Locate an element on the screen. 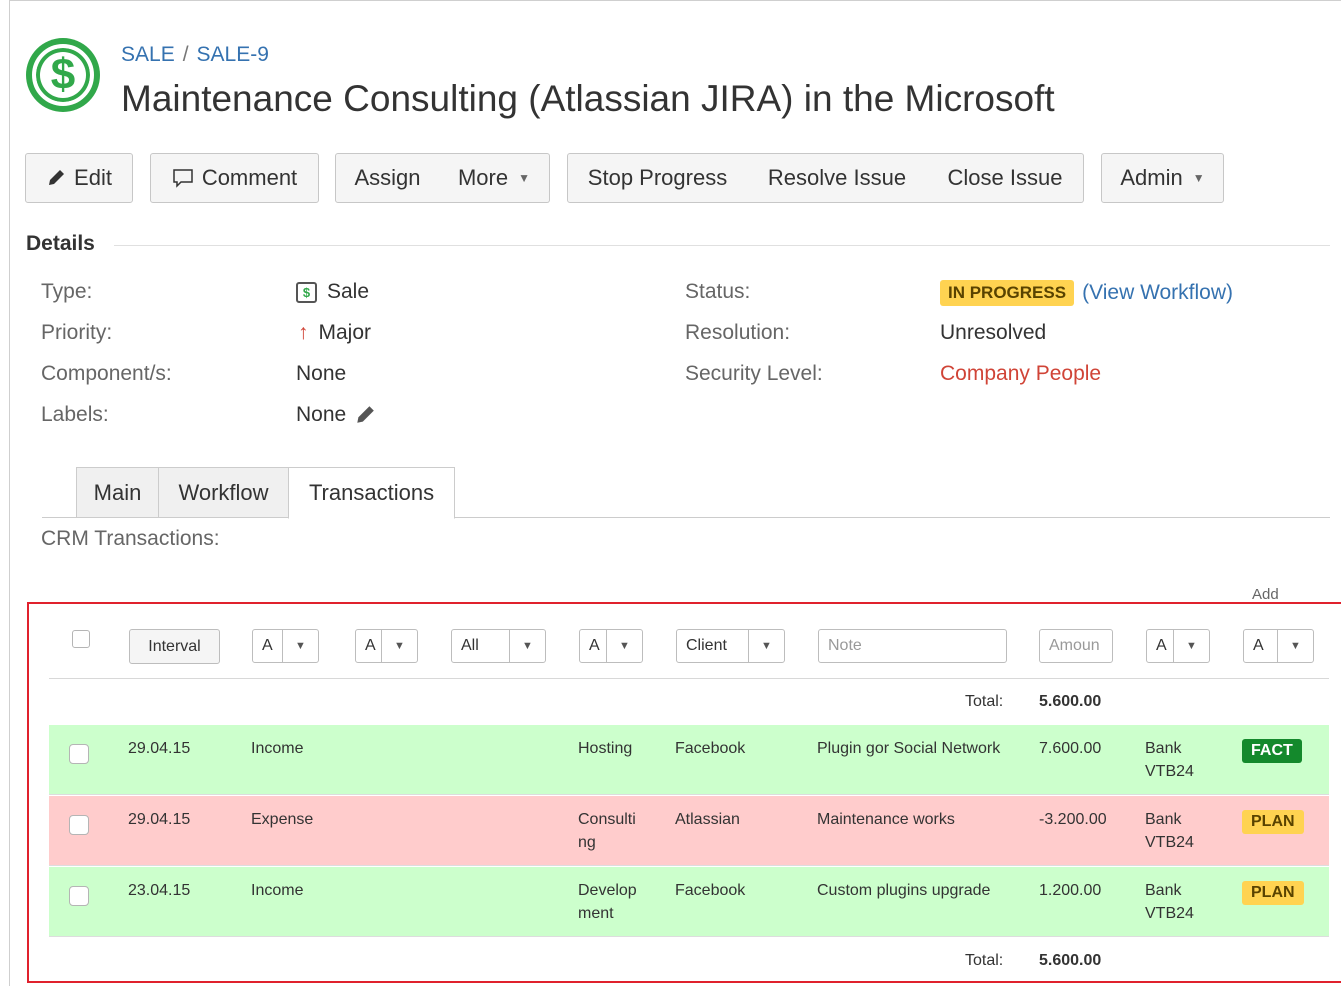  admin-button: Admin ▼ is located at coordinates (1162, 178).